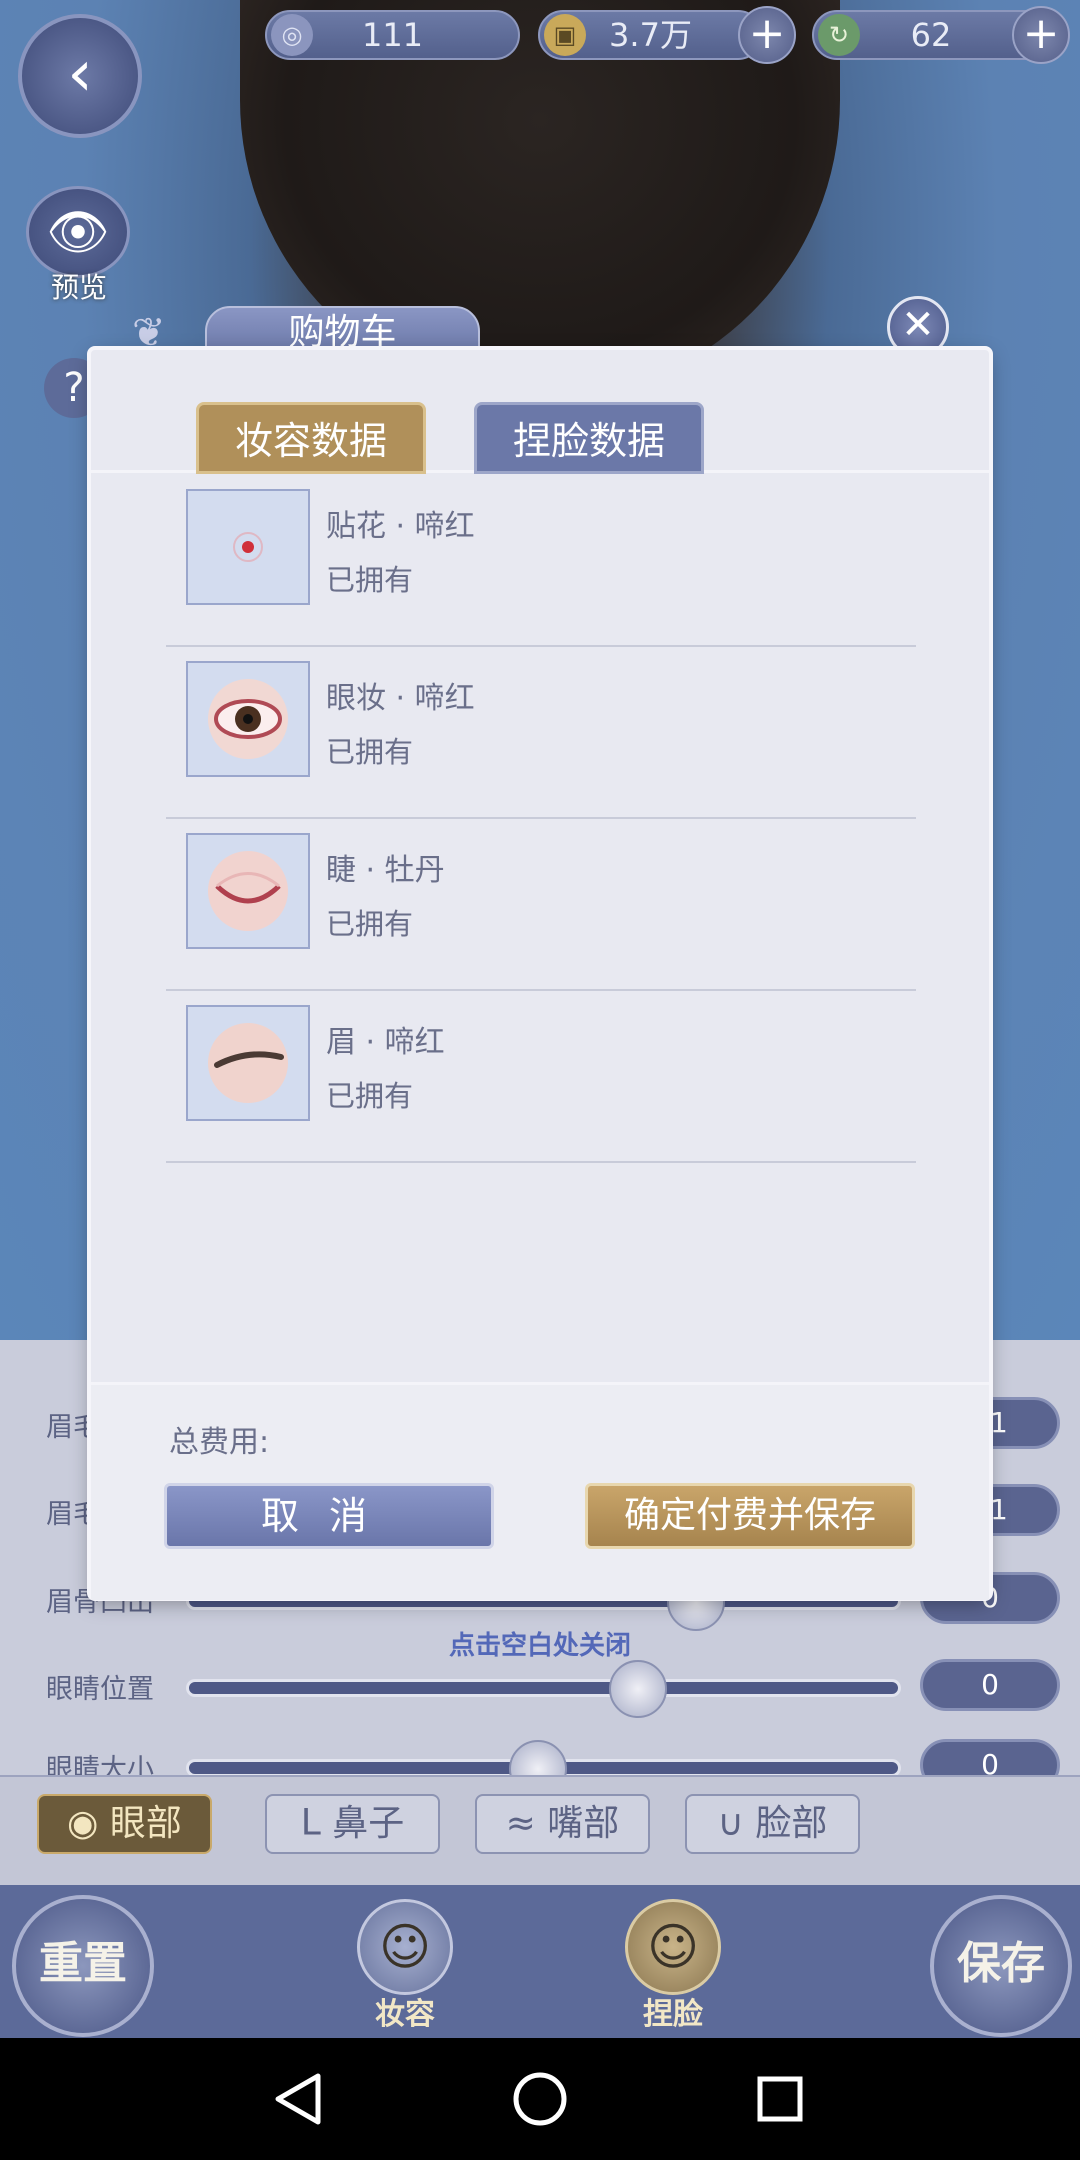  I want to click on coin-icon: ▣, so click(565, 35).